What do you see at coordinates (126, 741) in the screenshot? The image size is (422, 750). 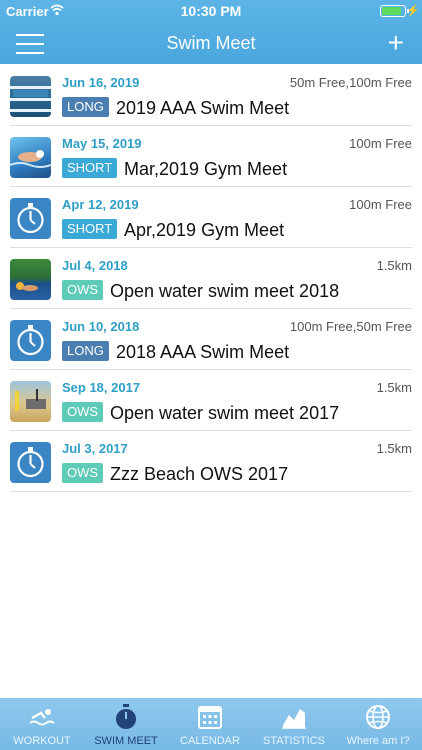 I see `tab-label: SWIM MEET` at bounding box center [126, 741].